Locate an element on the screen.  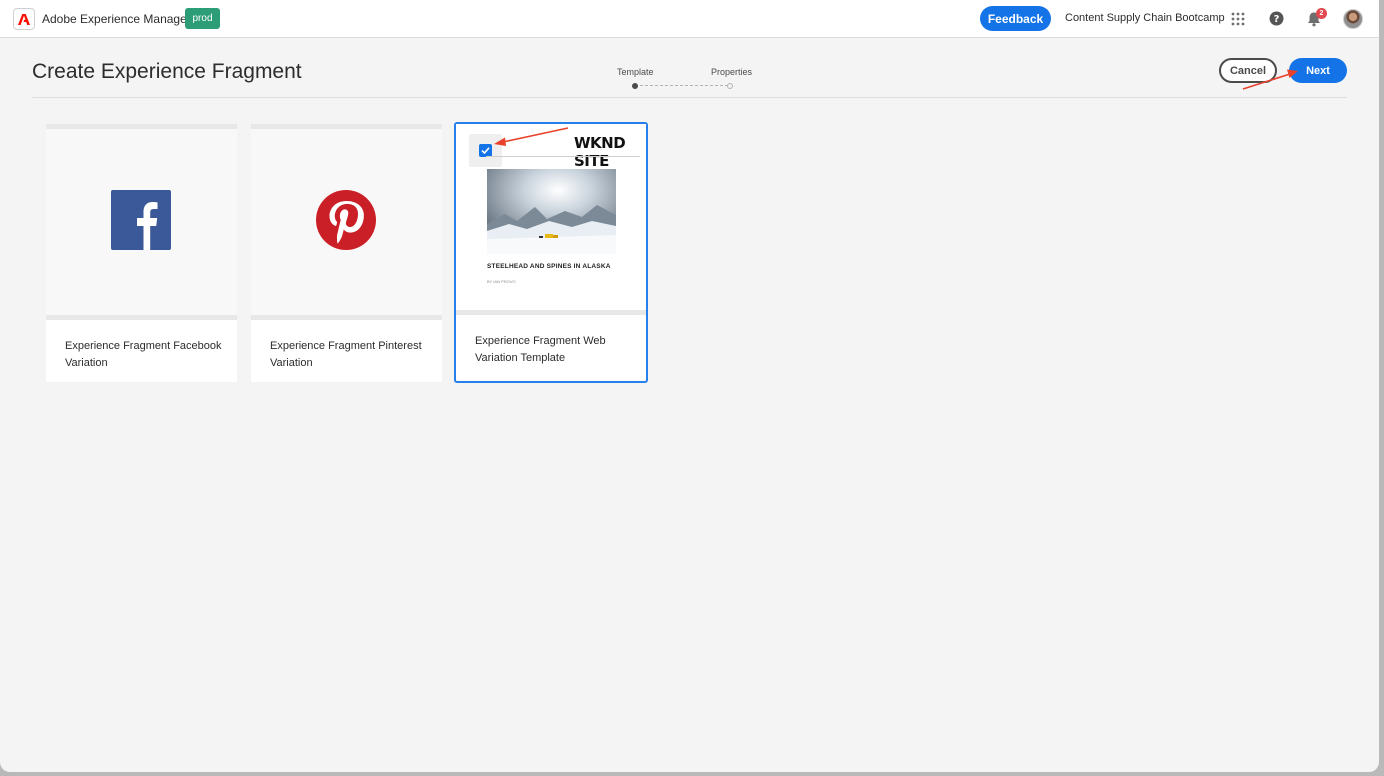
template-card-pinterest: Experience Fragment Pinterest Variation is located at coordinates (346, 253).